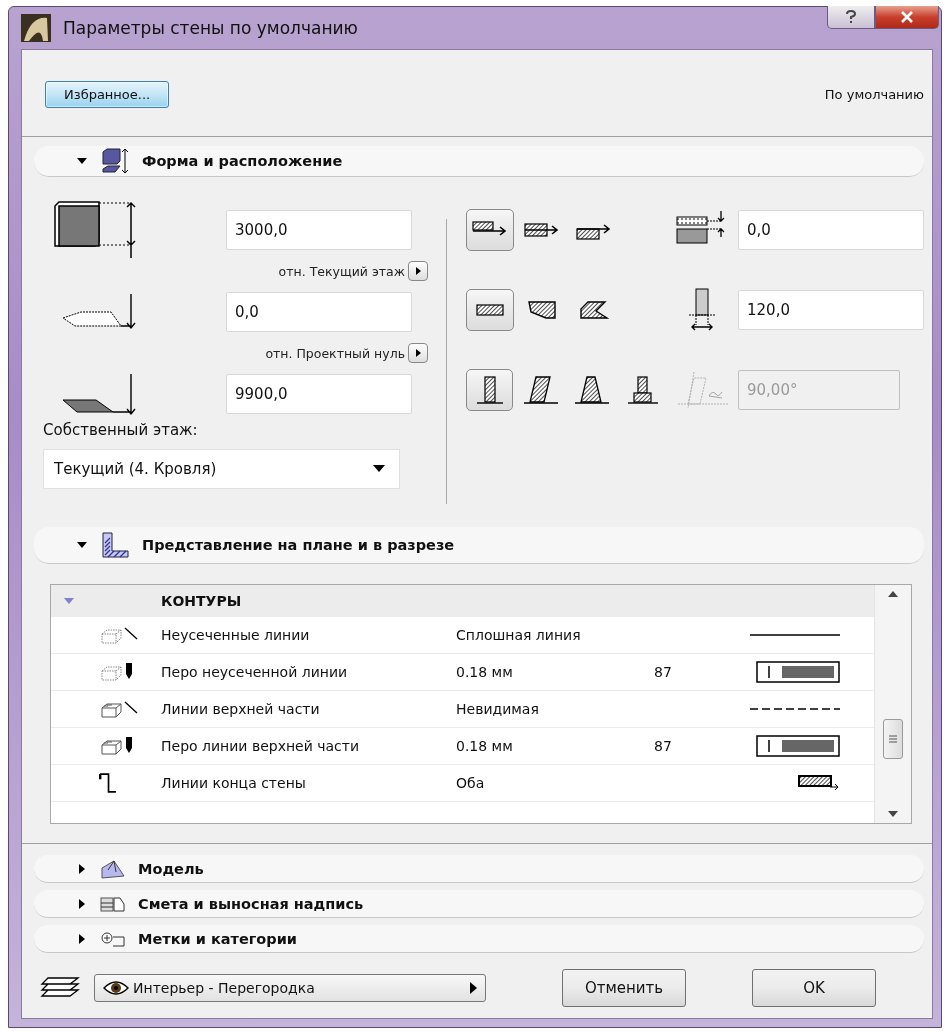 The image size is (945, 1032). What do you see at coordinates (171, 868) in the screenshot?
I see `section-title: Модель` at bounding box center [171, 868].